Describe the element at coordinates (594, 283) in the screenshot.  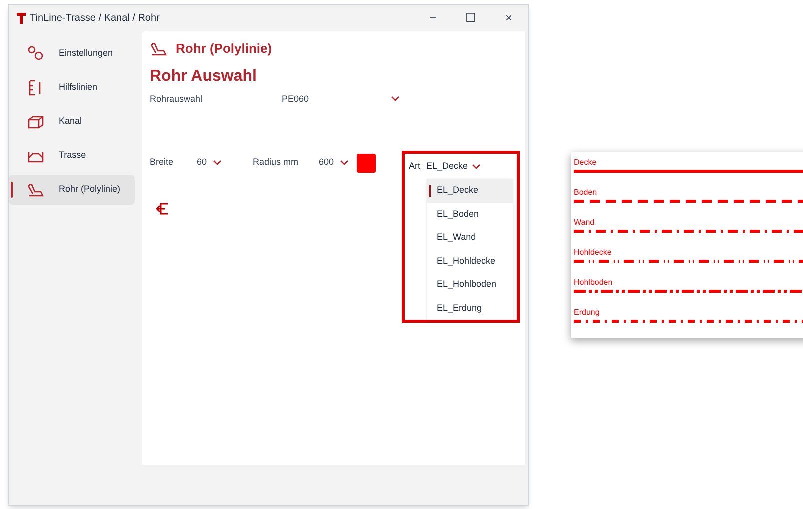
I see `legend-label: Hohlboden` at that location.